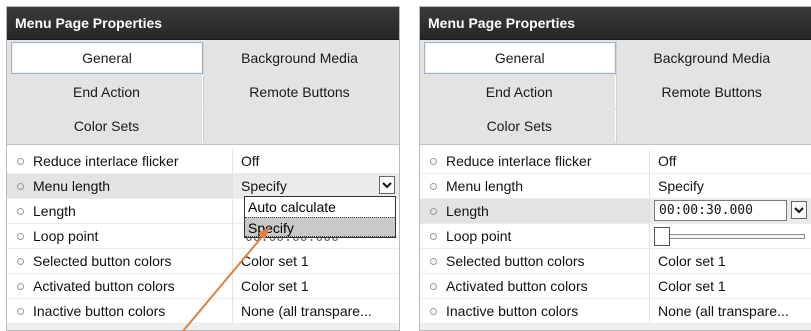  I want to click on length-time-editor: 00:00:30.000, so click(730, 211).